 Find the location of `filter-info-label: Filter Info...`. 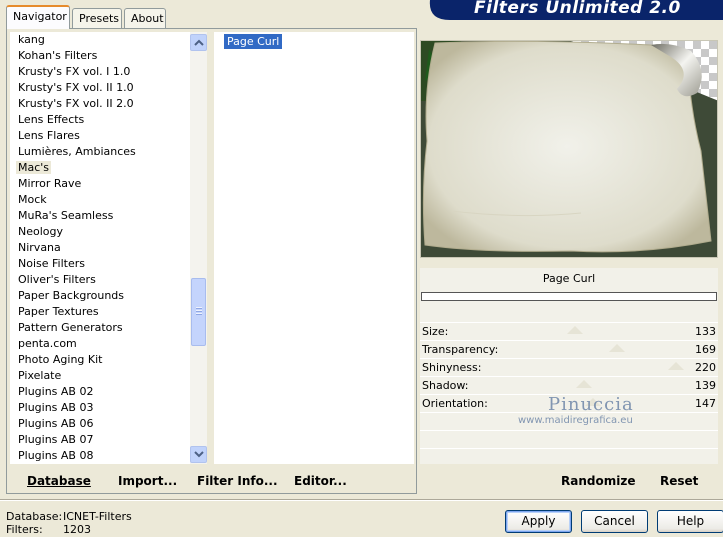

filter-info-label: Filter Info... is located at coordinates (237, 481).